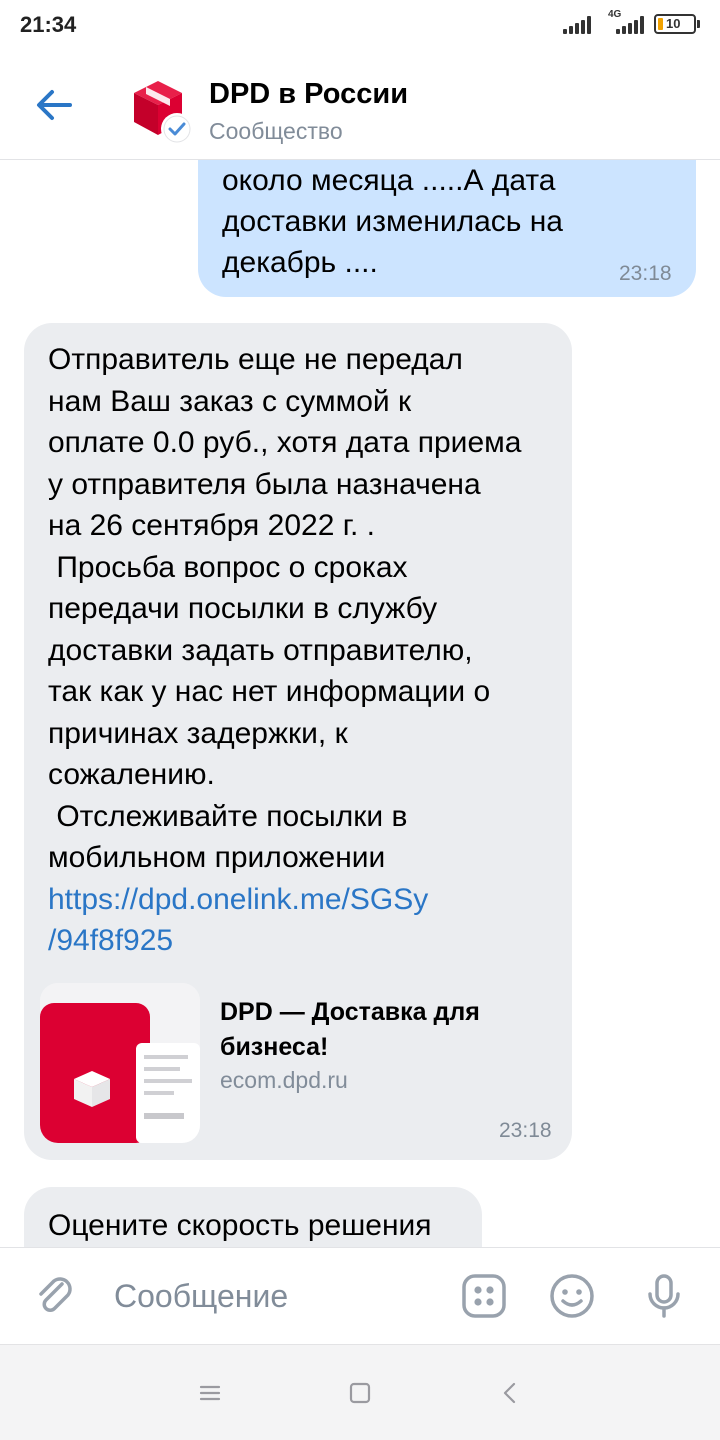 The height and width of the screenshot is (1440, 720). I want to click on message-input: Сообщение, so click(201, 1296).